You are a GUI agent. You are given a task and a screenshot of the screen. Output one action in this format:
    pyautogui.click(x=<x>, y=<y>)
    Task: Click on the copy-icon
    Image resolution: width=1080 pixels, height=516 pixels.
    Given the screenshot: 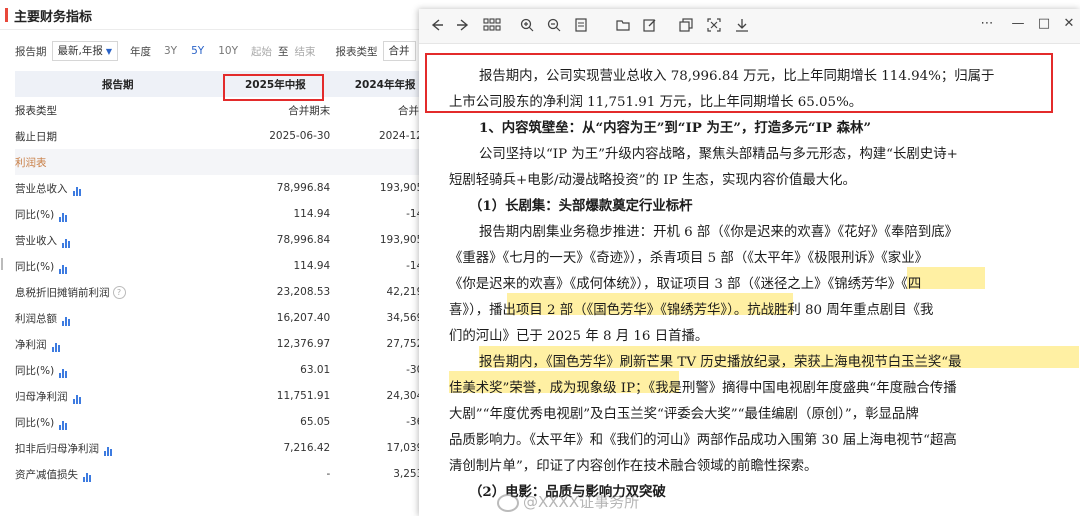 What is the action you would take?
    pyautogui.click(x=686, y=25)
    